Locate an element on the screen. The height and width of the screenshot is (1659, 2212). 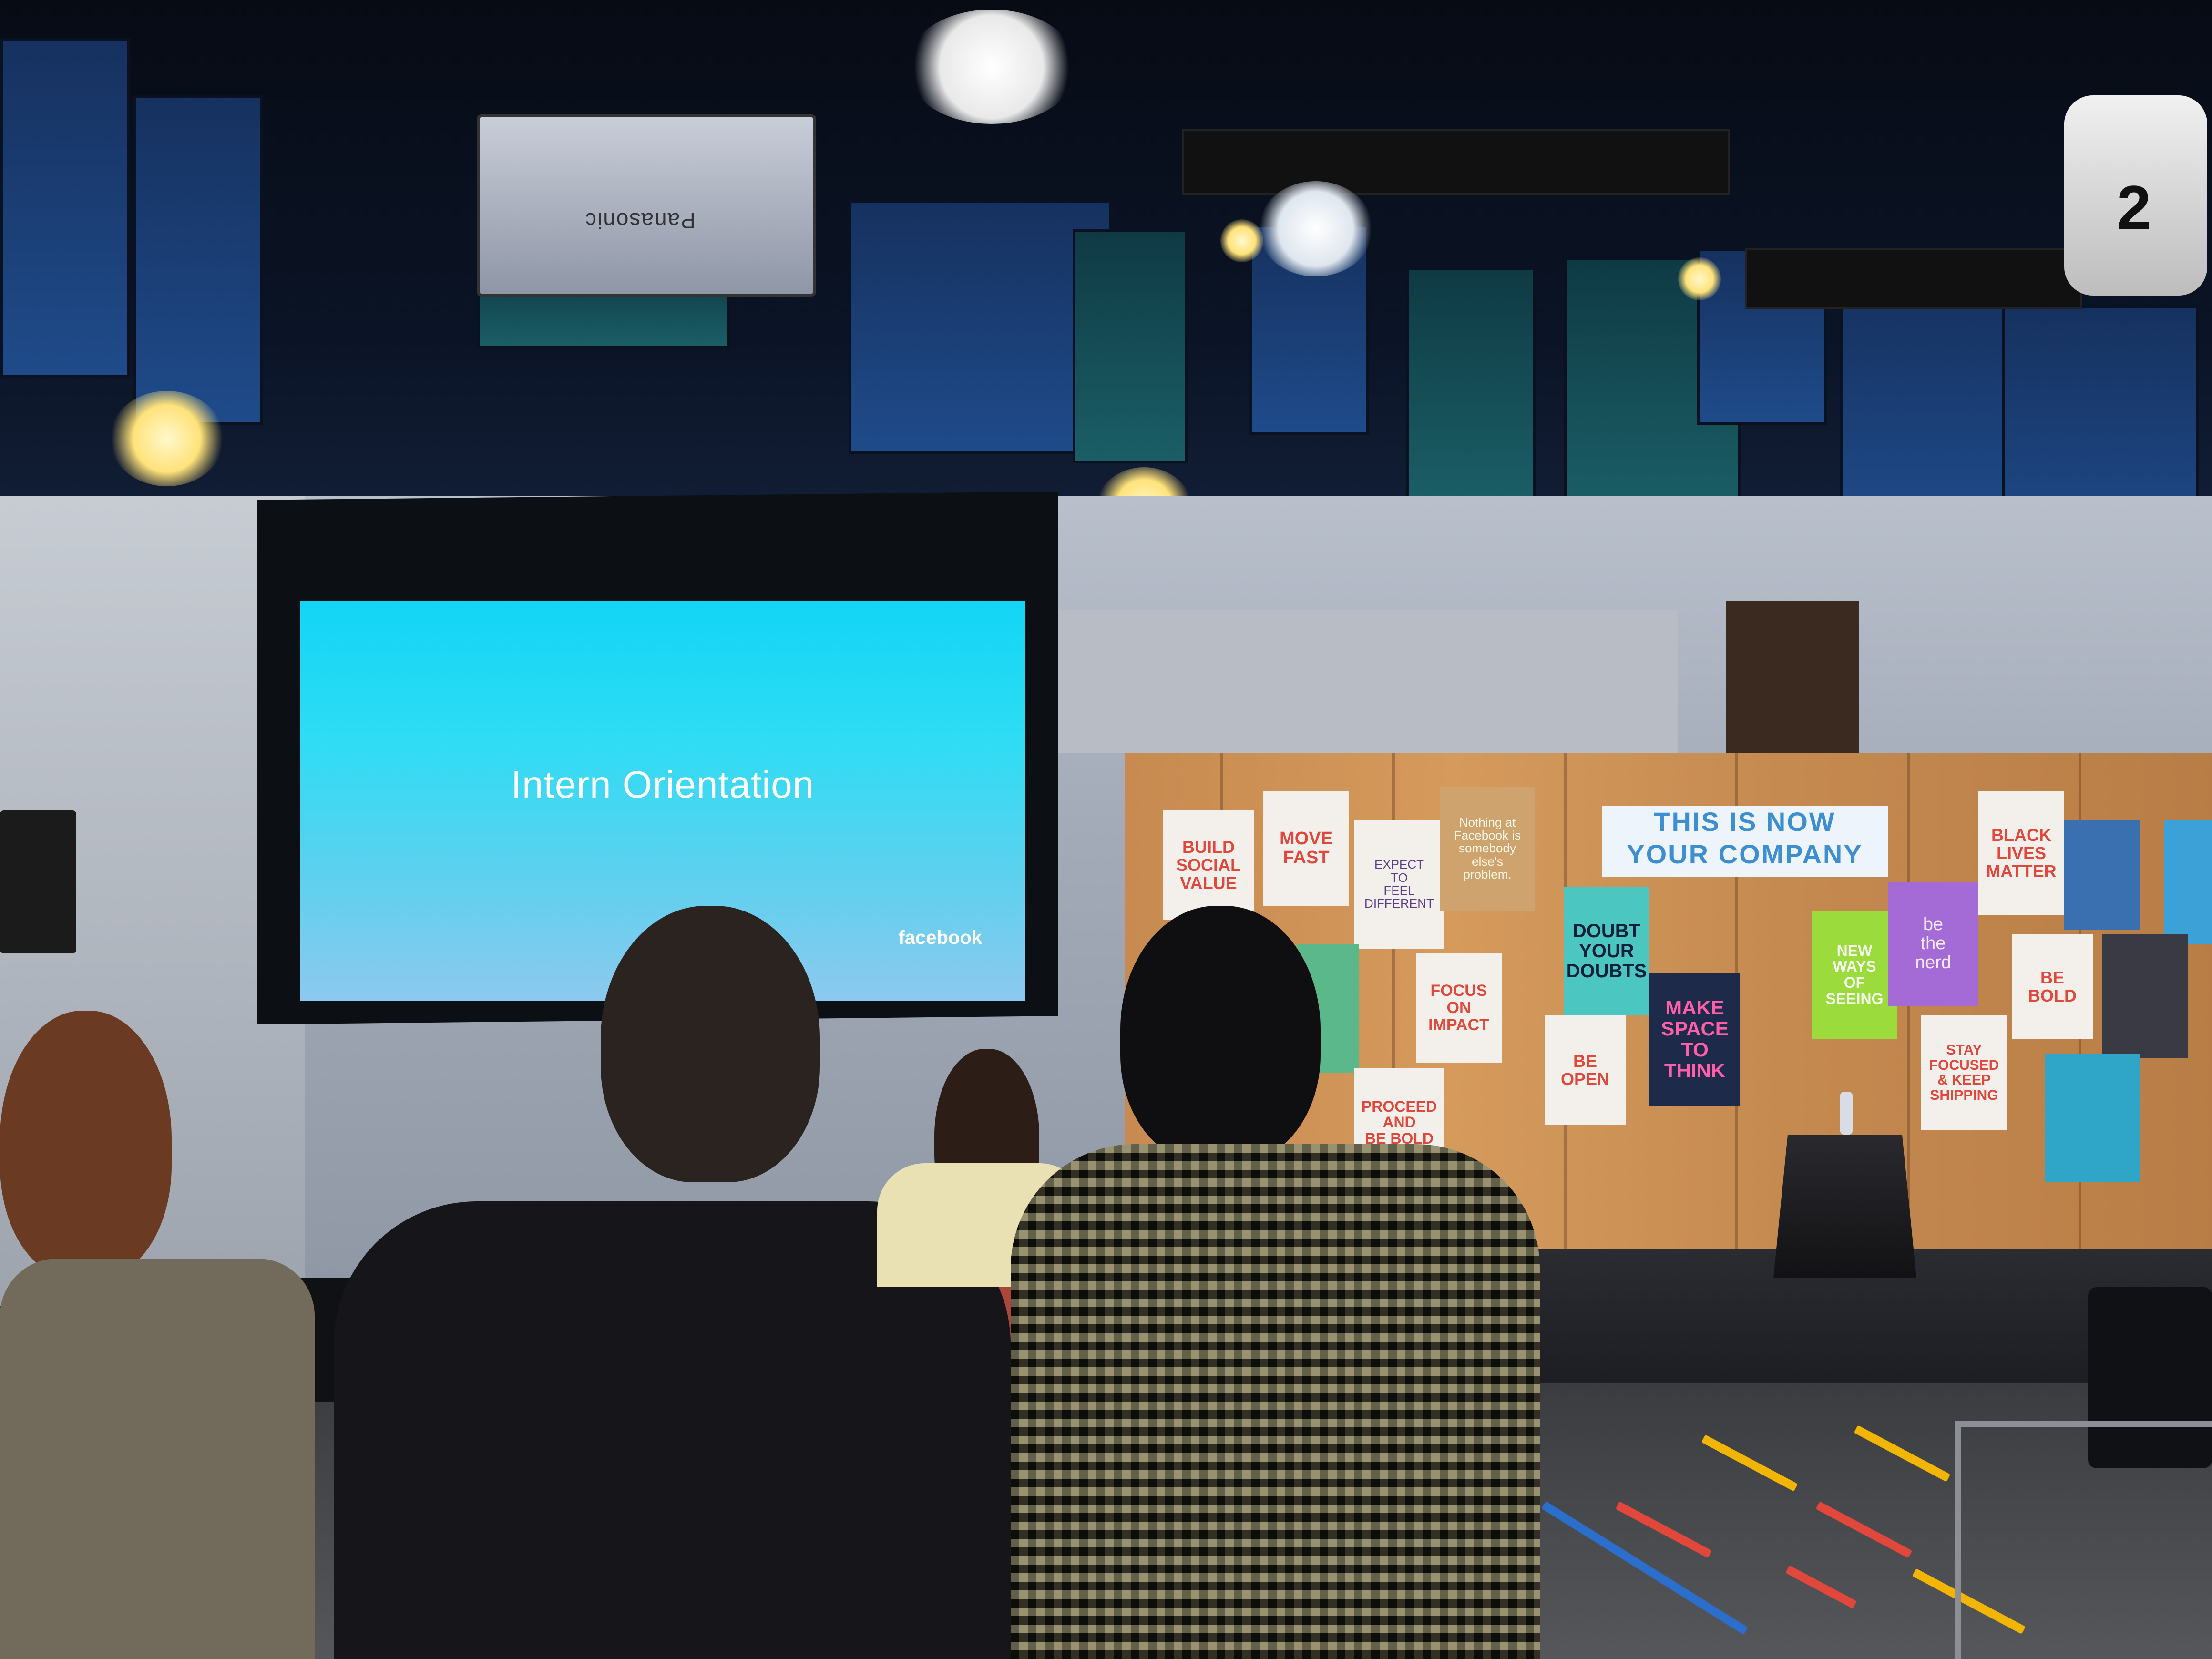
poster-move-fast: MOVE FAST is located at coordinates (1306, 848).